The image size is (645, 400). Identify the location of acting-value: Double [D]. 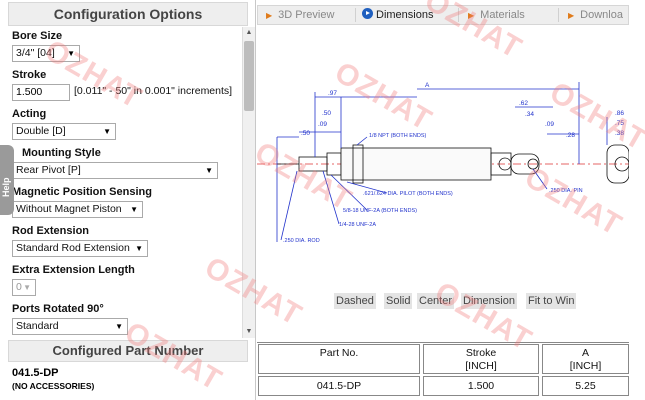
(41, 131).